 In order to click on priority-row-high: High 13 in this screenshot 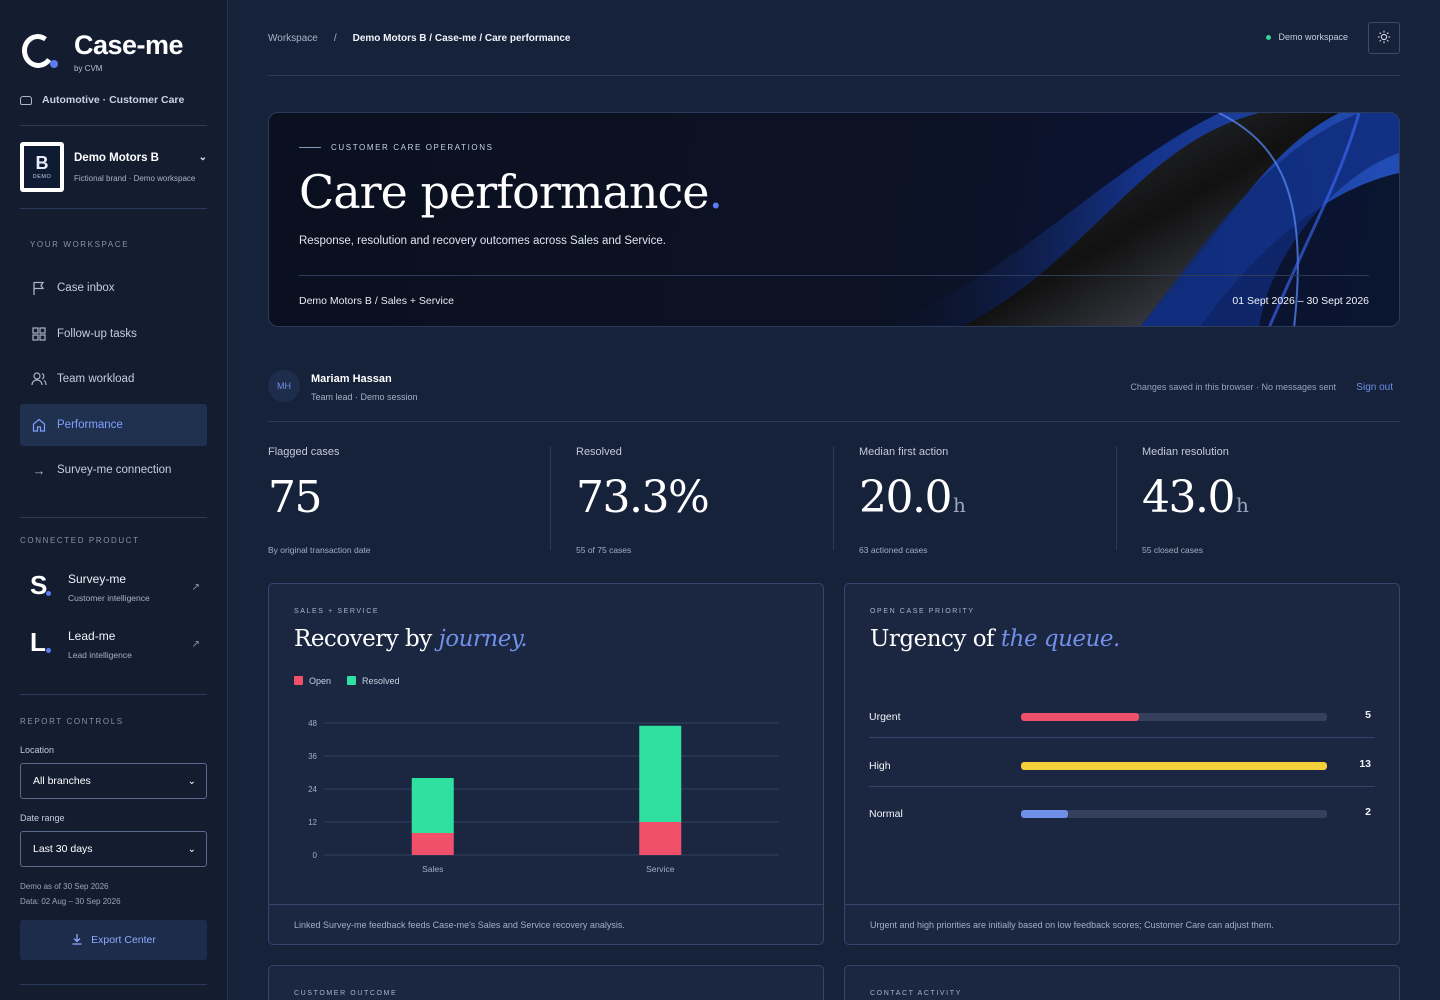, I will do `click(1122, 762)`.